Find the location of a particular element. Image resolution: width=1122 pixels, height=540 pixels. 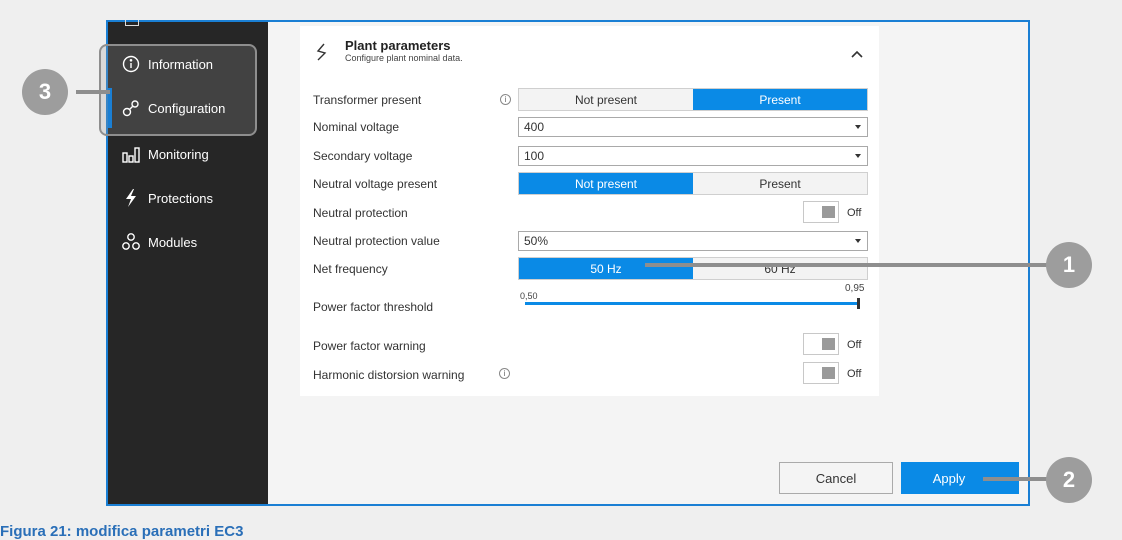

sidebar-item-label: Modules is located at coordinates (173, 242).